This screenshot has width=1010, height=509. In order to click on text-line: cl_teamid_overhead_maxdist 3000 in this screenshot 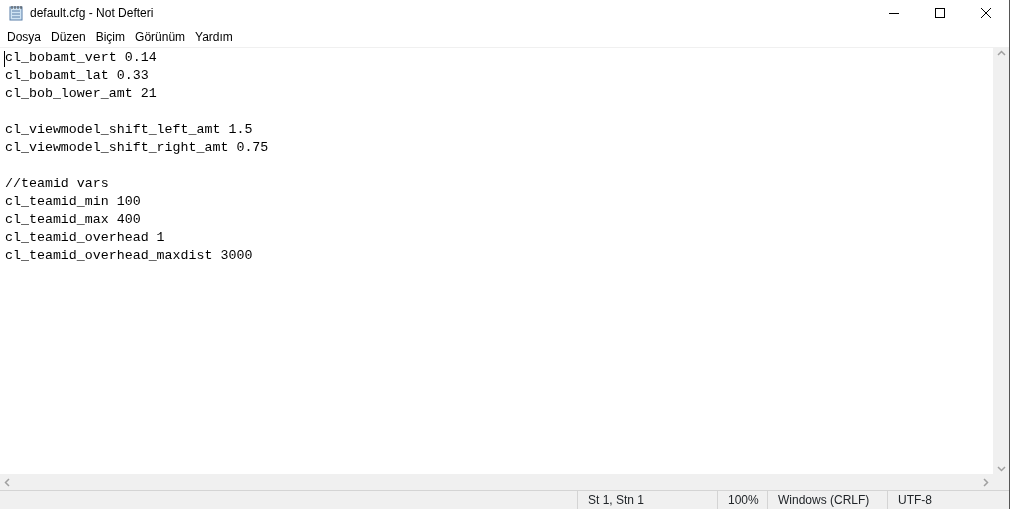, I will do `click(129, 256)`.